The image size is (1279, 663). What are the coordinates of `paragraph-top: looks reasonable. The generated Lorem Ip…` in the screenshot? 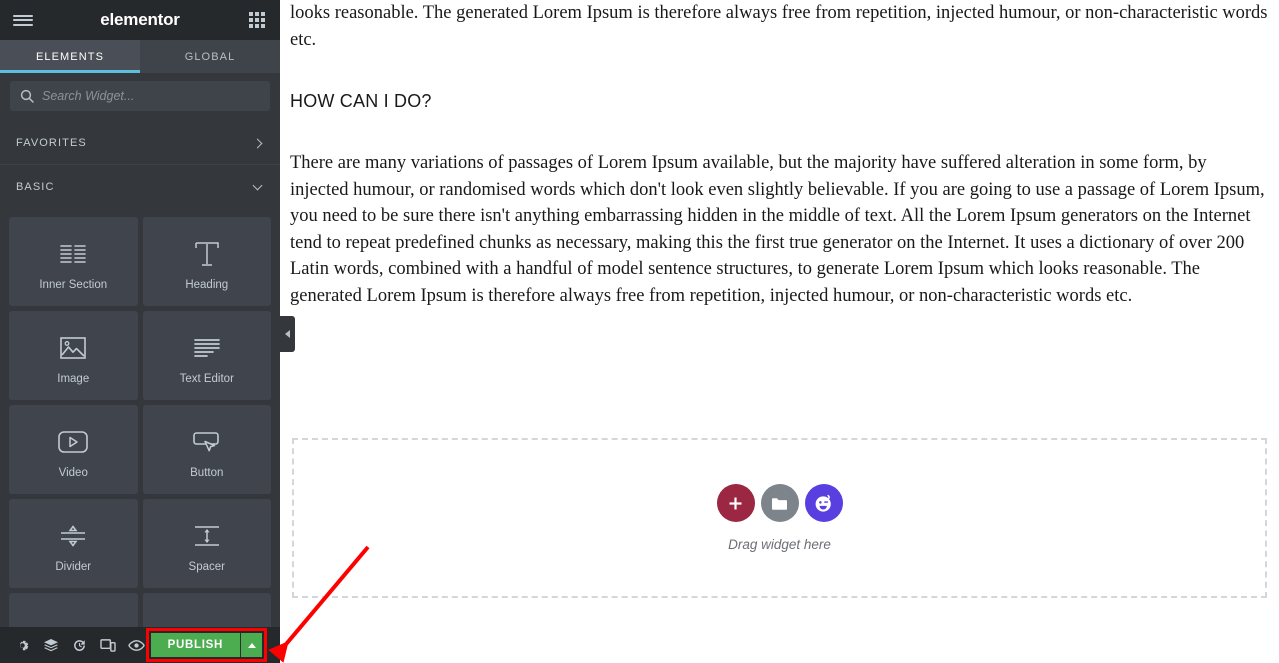 It's located at (779, 26).